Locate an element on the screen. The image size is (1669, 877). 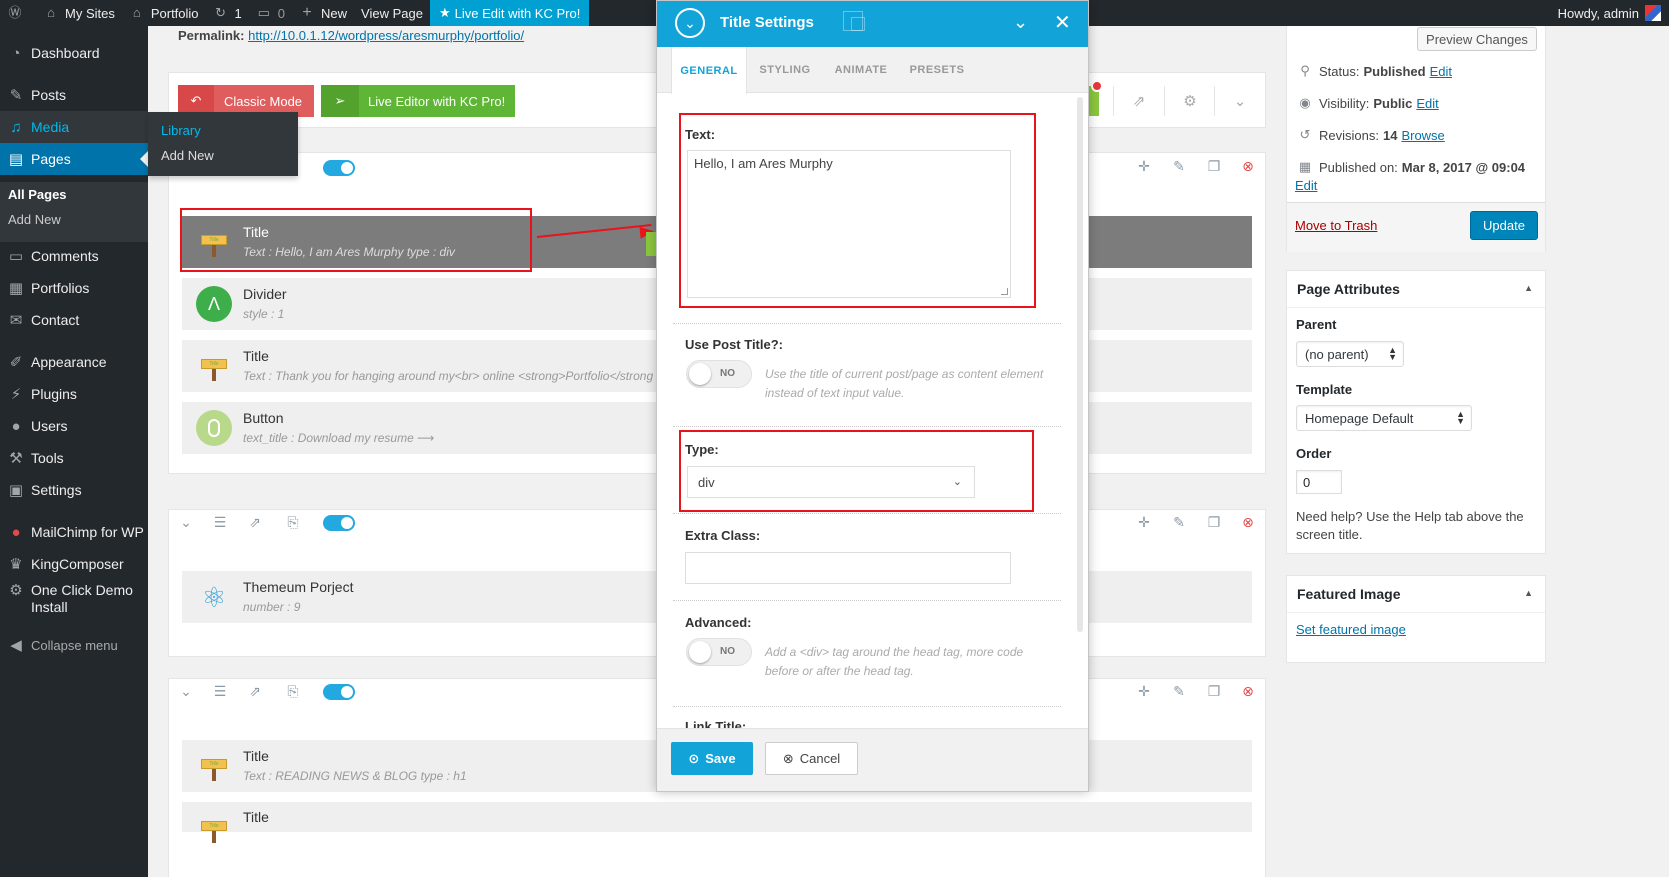
wordpress-logo-button: Ⓦ is located at coordinates (18, 13).